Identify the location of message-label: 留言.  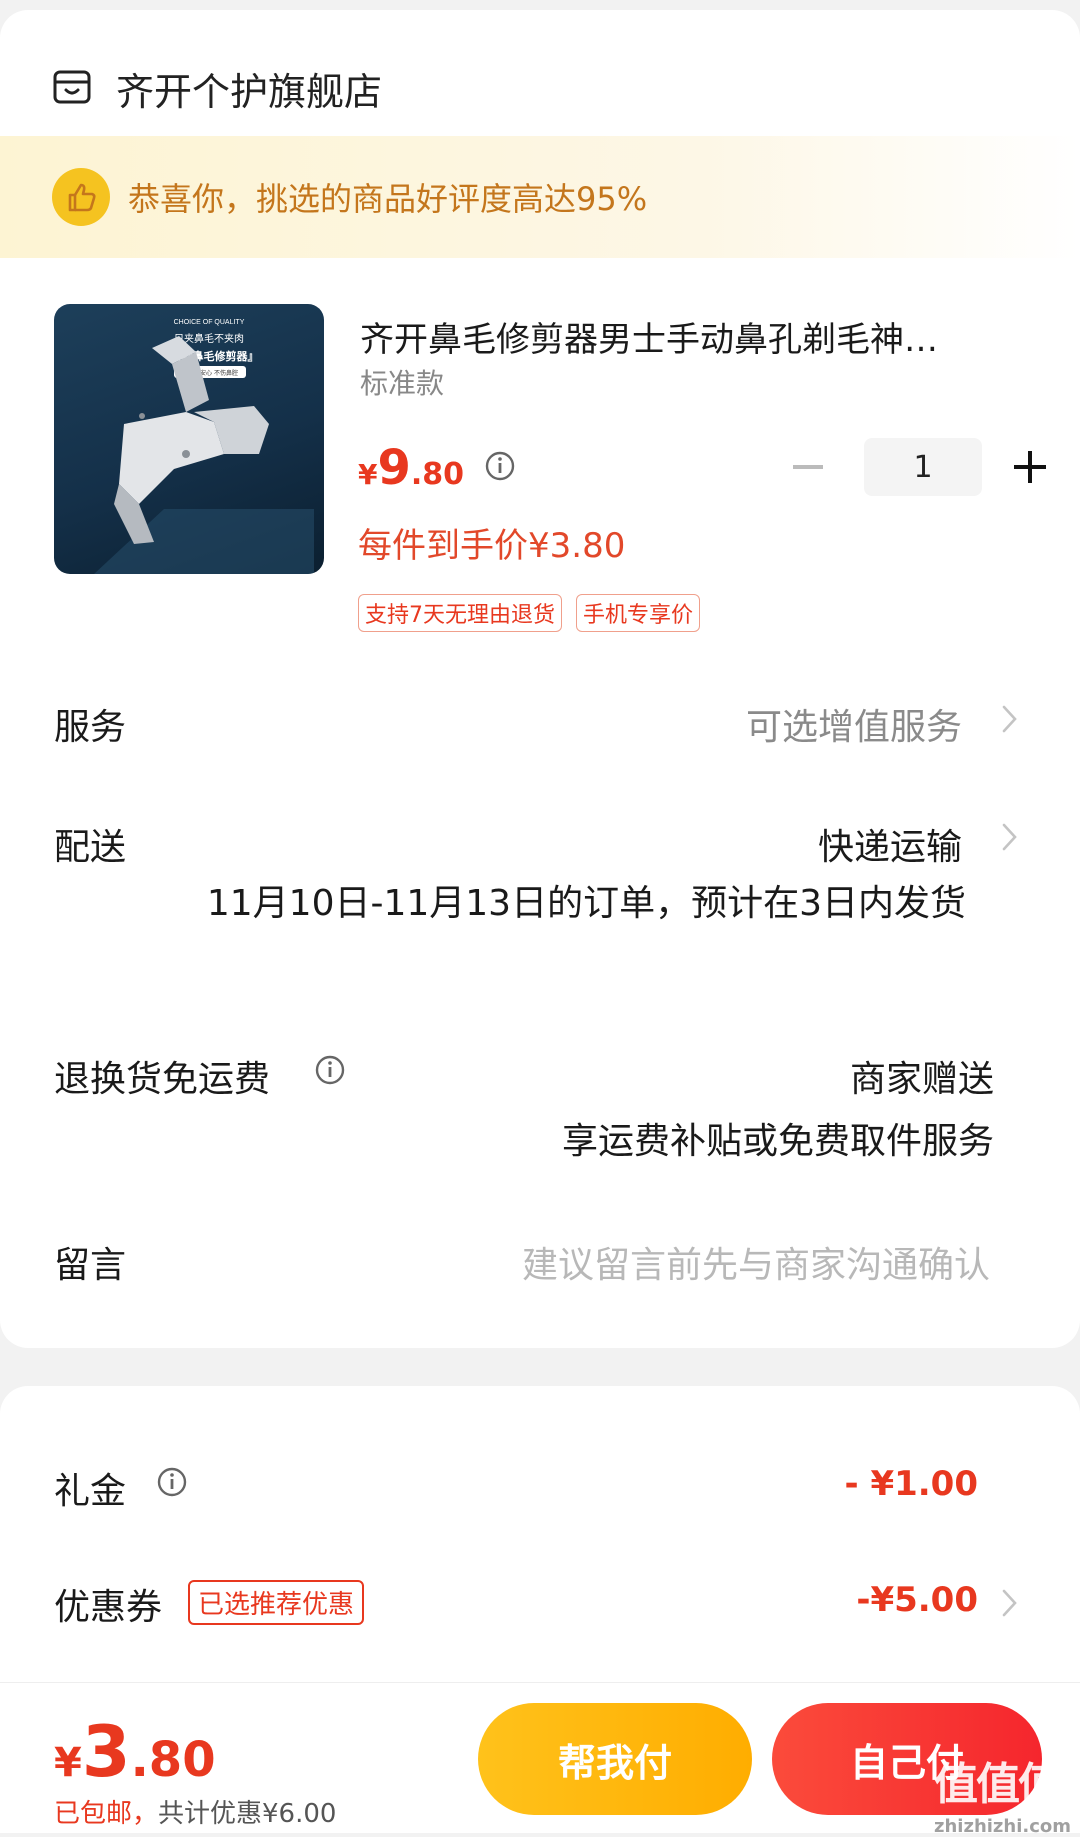
(90, 1265).